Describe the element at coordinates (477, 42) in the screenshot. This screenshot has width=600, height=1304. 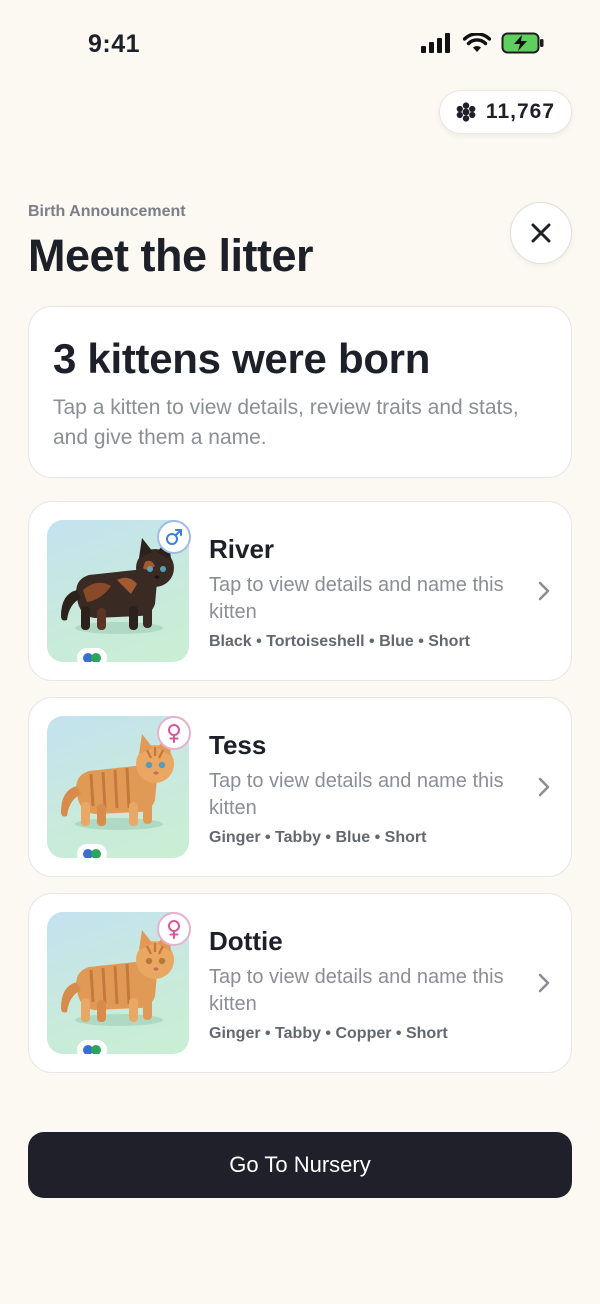
I see `wifi-icon` at that location.